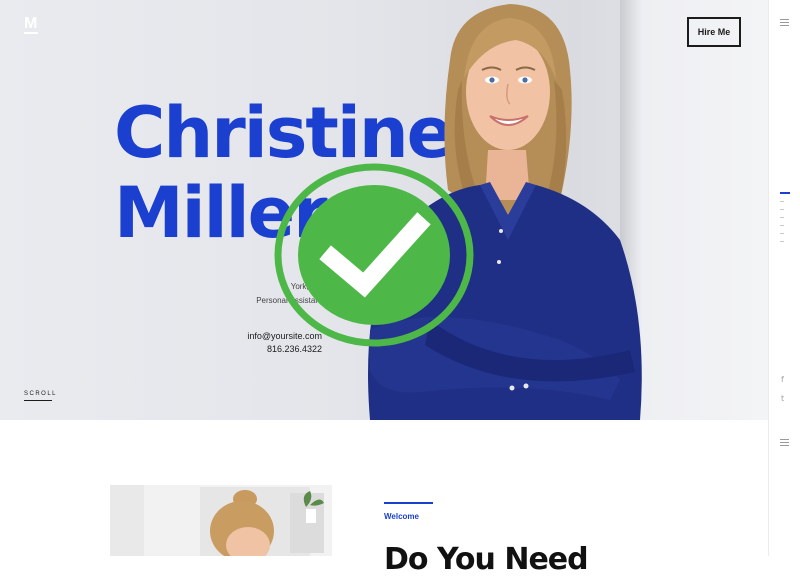  Describe the element at coordinates (785, 220) in the screenshot. I see `section-pagination` at that location.